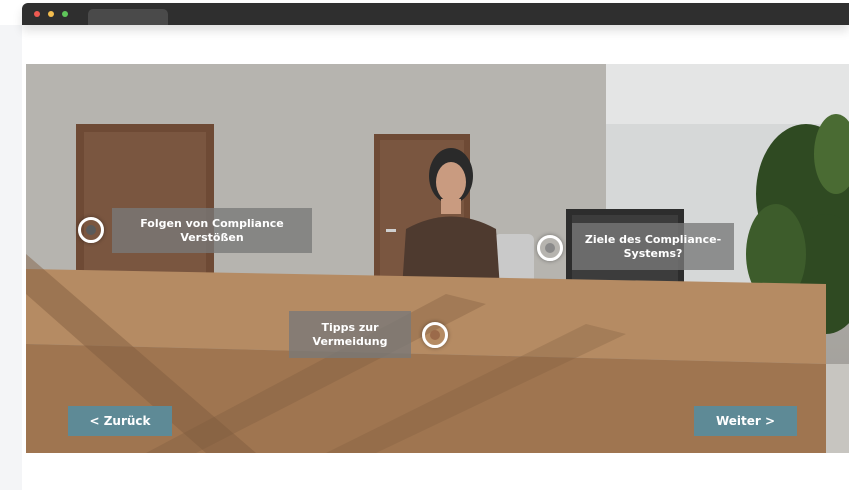 This screenshot has width=849, height=490. Describe the element at coordinates (745, 421) in the screenshot. I see `next-button: Weiter >` at that location.